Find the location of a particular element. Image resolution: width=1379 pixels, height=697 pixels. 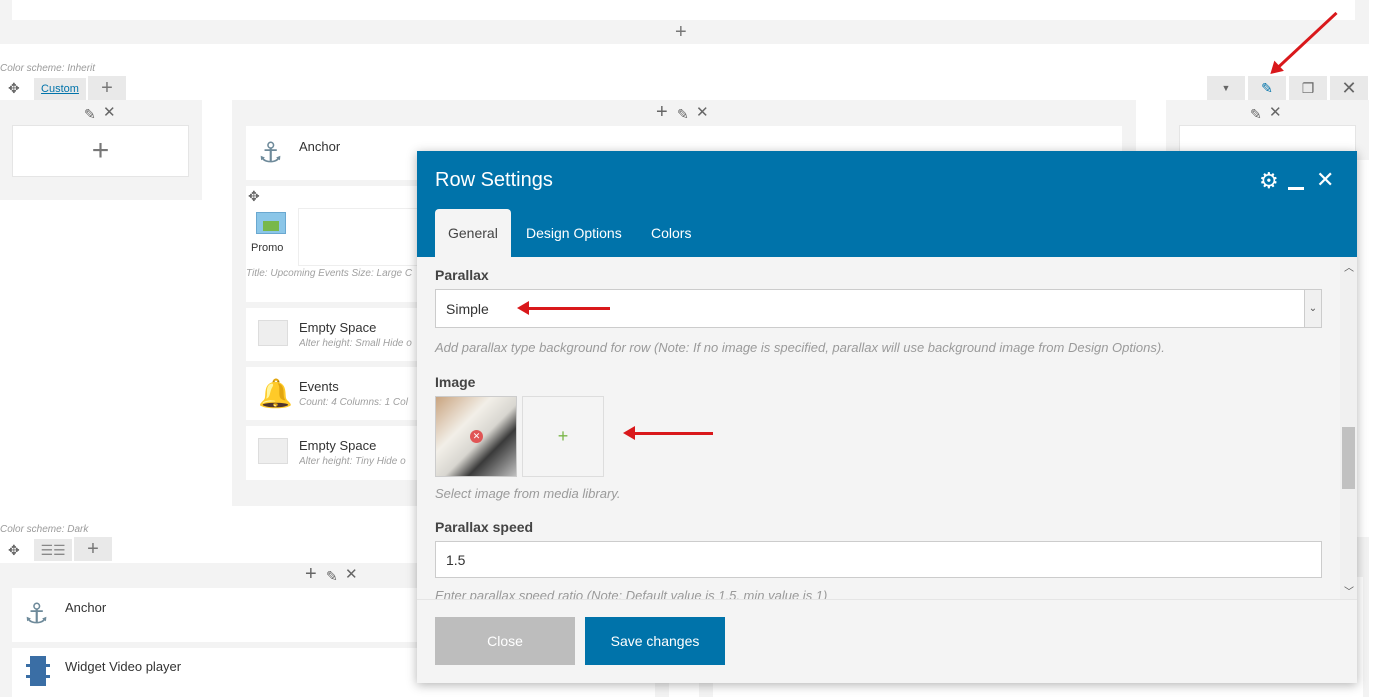

chevron-down-icon: ⌄ is located at coordinates (1312, 308).